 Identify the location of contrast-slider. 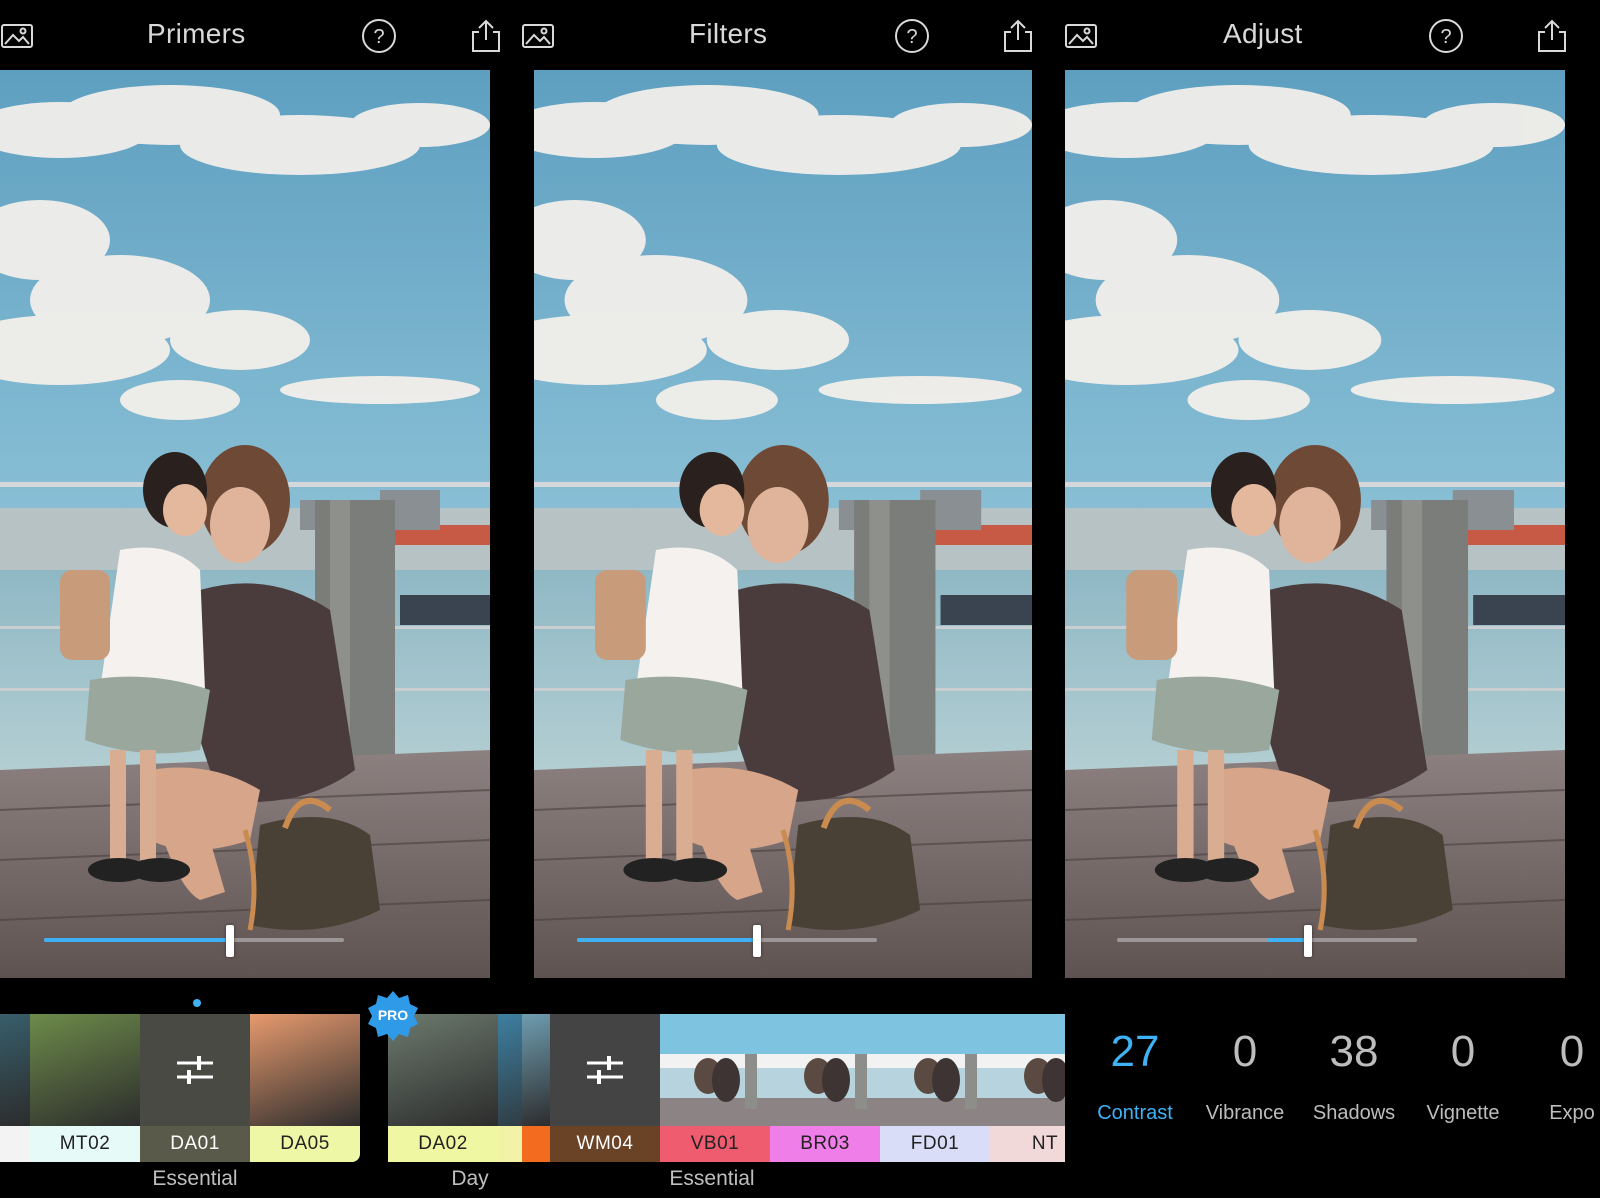
(1267, 941).